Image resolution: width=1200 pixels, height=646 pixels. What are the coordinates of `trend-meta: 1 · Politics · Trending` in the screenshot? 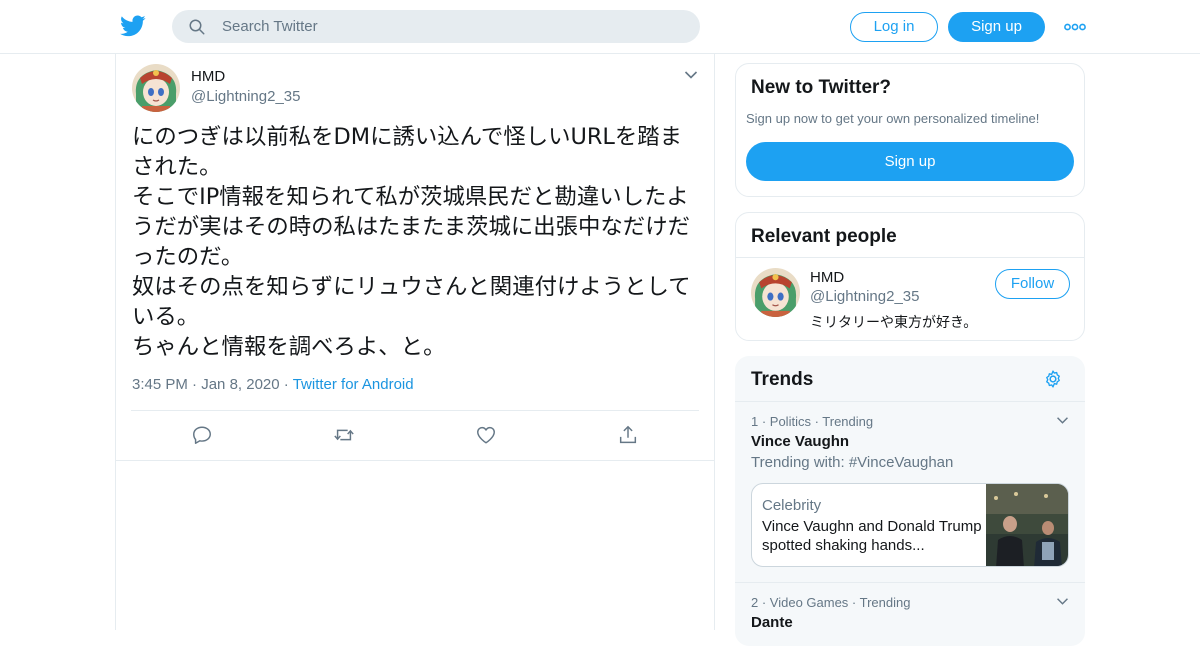 It's located at (812, 421).